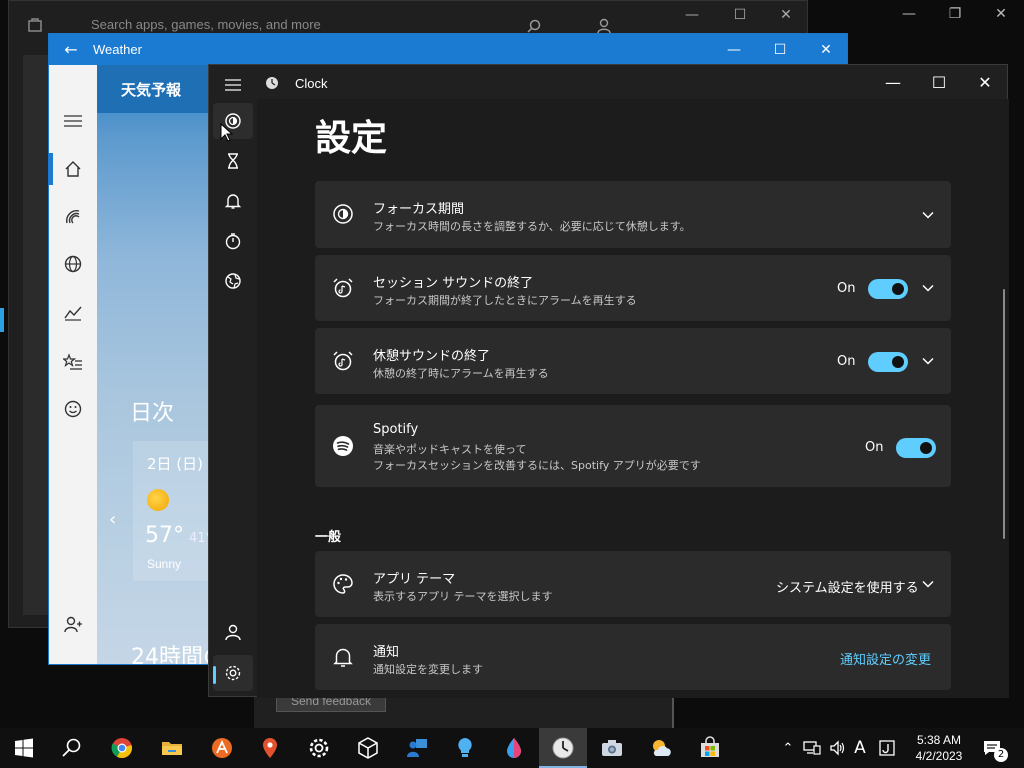  What do you see at coordinates (328, 537) in the screenshot?
I see `general-section-header: 一般` at bounding box center [328, 537].